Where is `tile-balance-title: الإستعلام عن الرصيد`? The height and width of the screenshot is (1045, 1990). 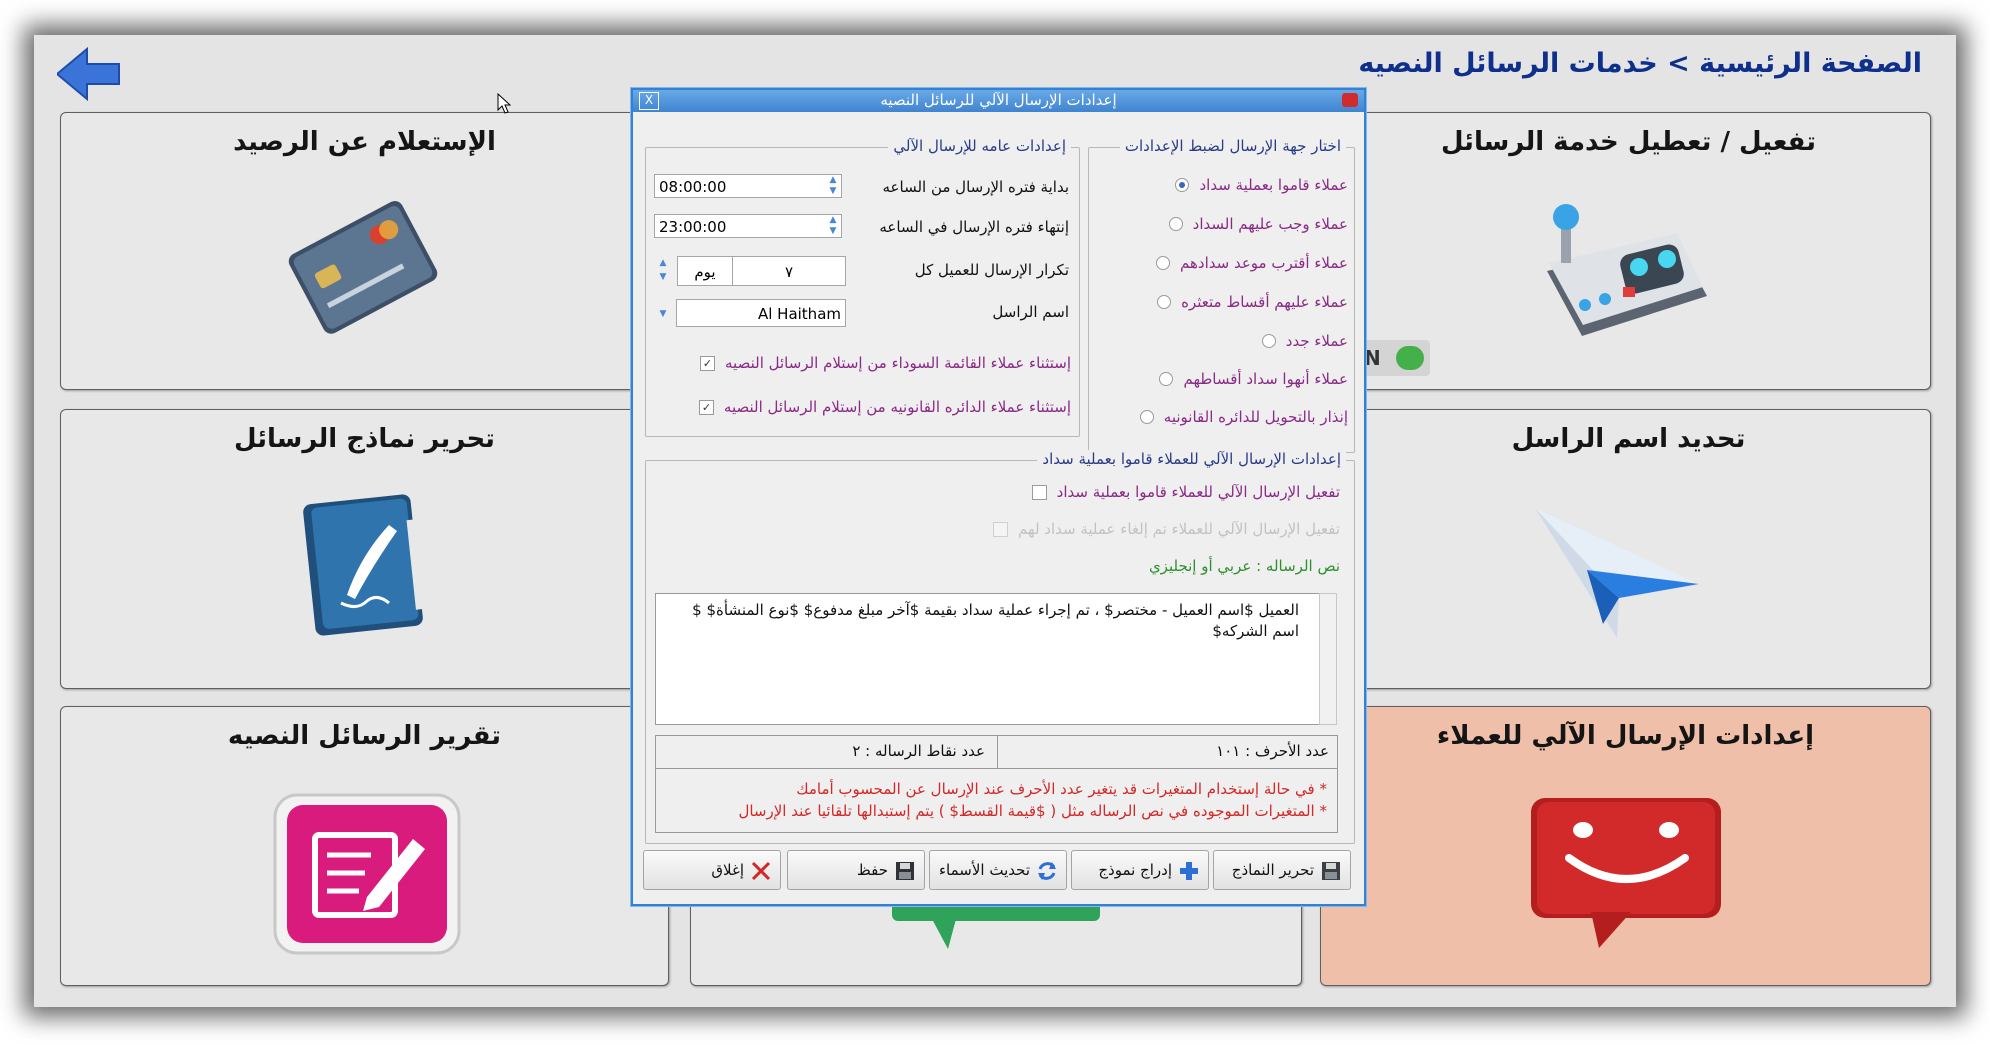
tile-balance-title: الإستعلام عن الرصيد is located at coordinates (364, 142).